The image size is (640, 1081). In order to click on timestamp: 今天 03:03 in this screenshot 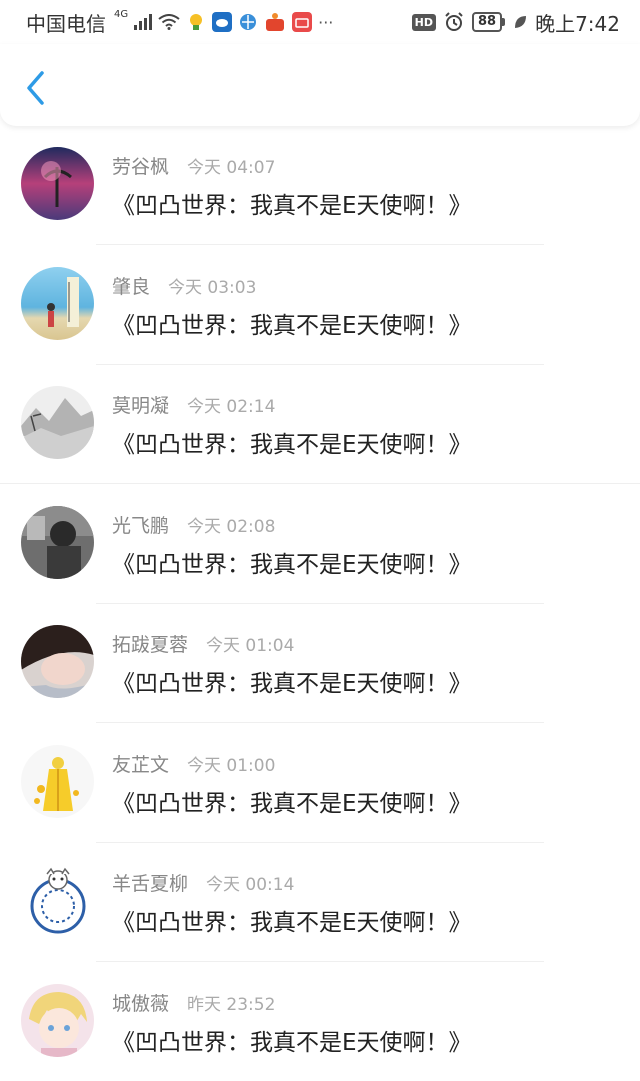, I will do `click(212, 287)`.